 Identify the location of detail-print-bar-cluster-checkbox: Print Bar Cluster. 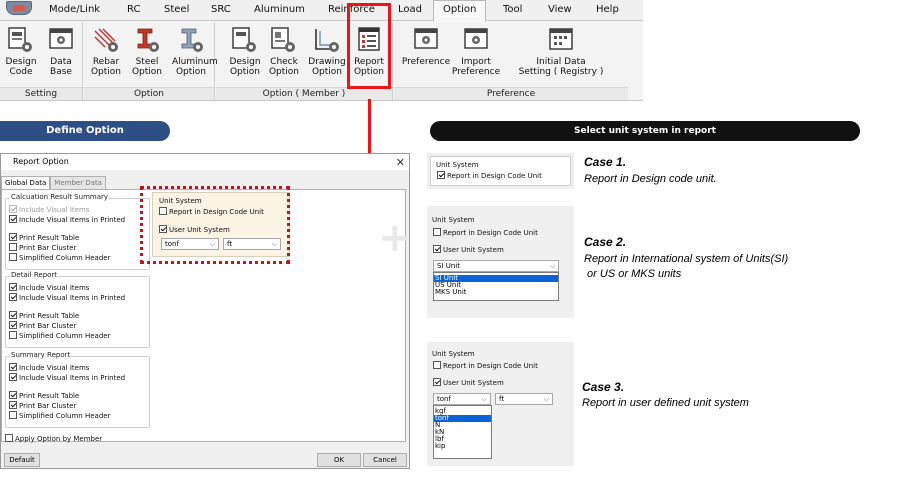
(42, 326).